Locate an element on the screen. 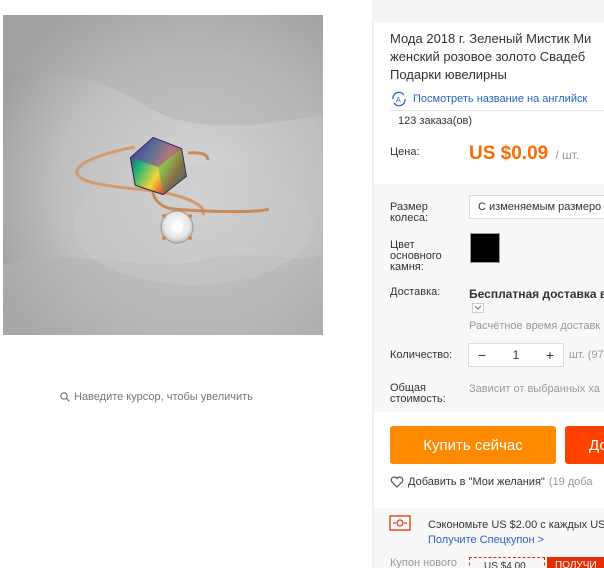 This screenshot has width=604, height=568. magnifier-icon is located at coordinates (65, 397).